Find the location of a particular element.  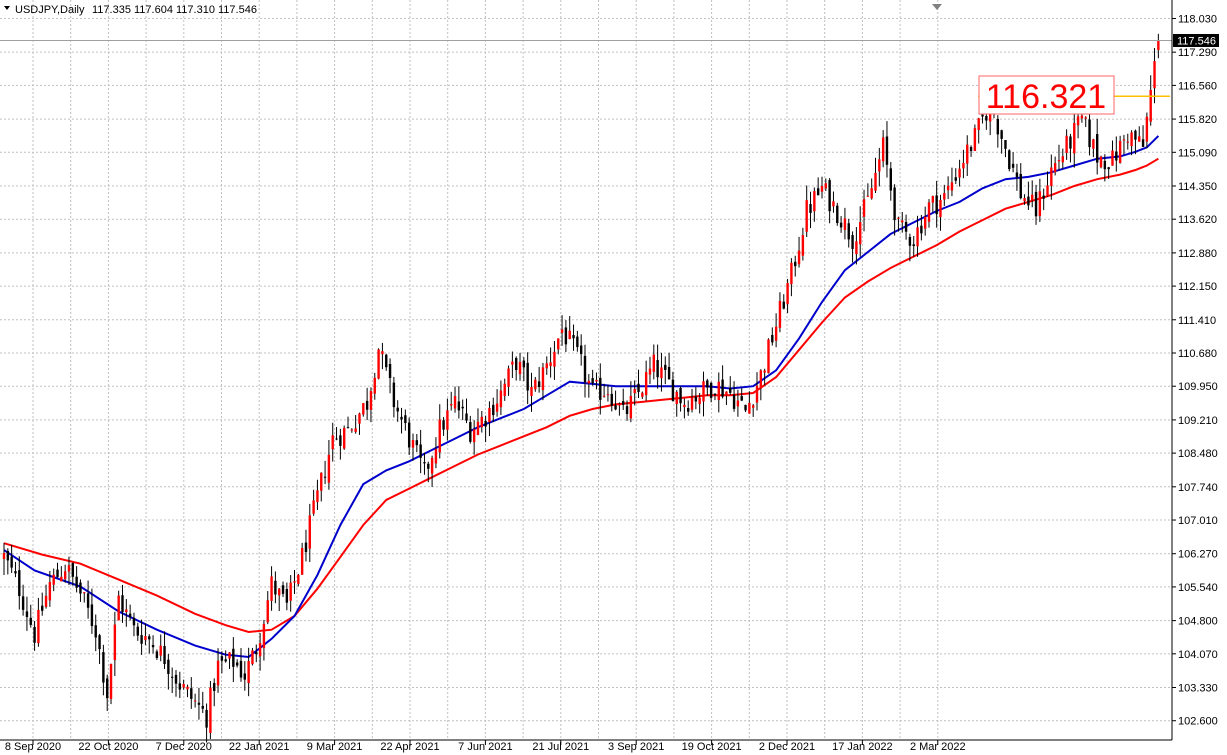

price-tick-label: 104.800 is located at coordinates (1198, 622).